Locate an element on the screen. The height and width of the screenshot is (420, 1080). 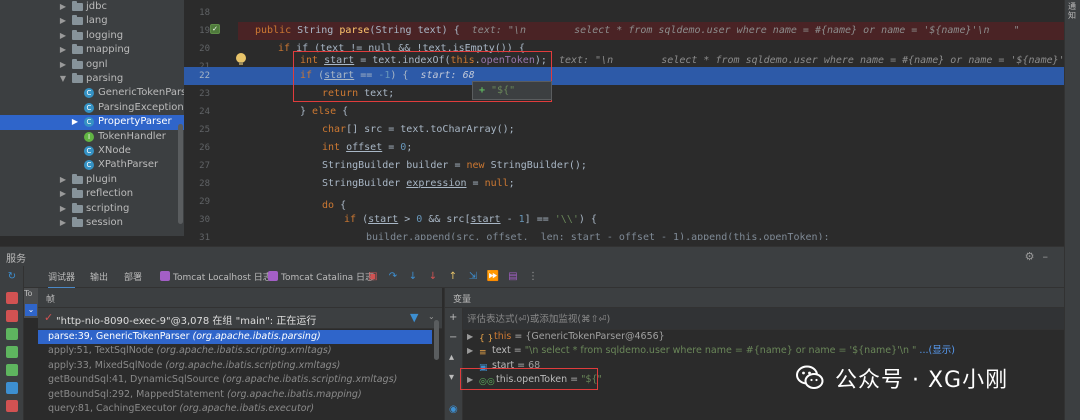
tree-item-propertyparser: ▶ C PropertyParser is located at coordinates (92, 122).